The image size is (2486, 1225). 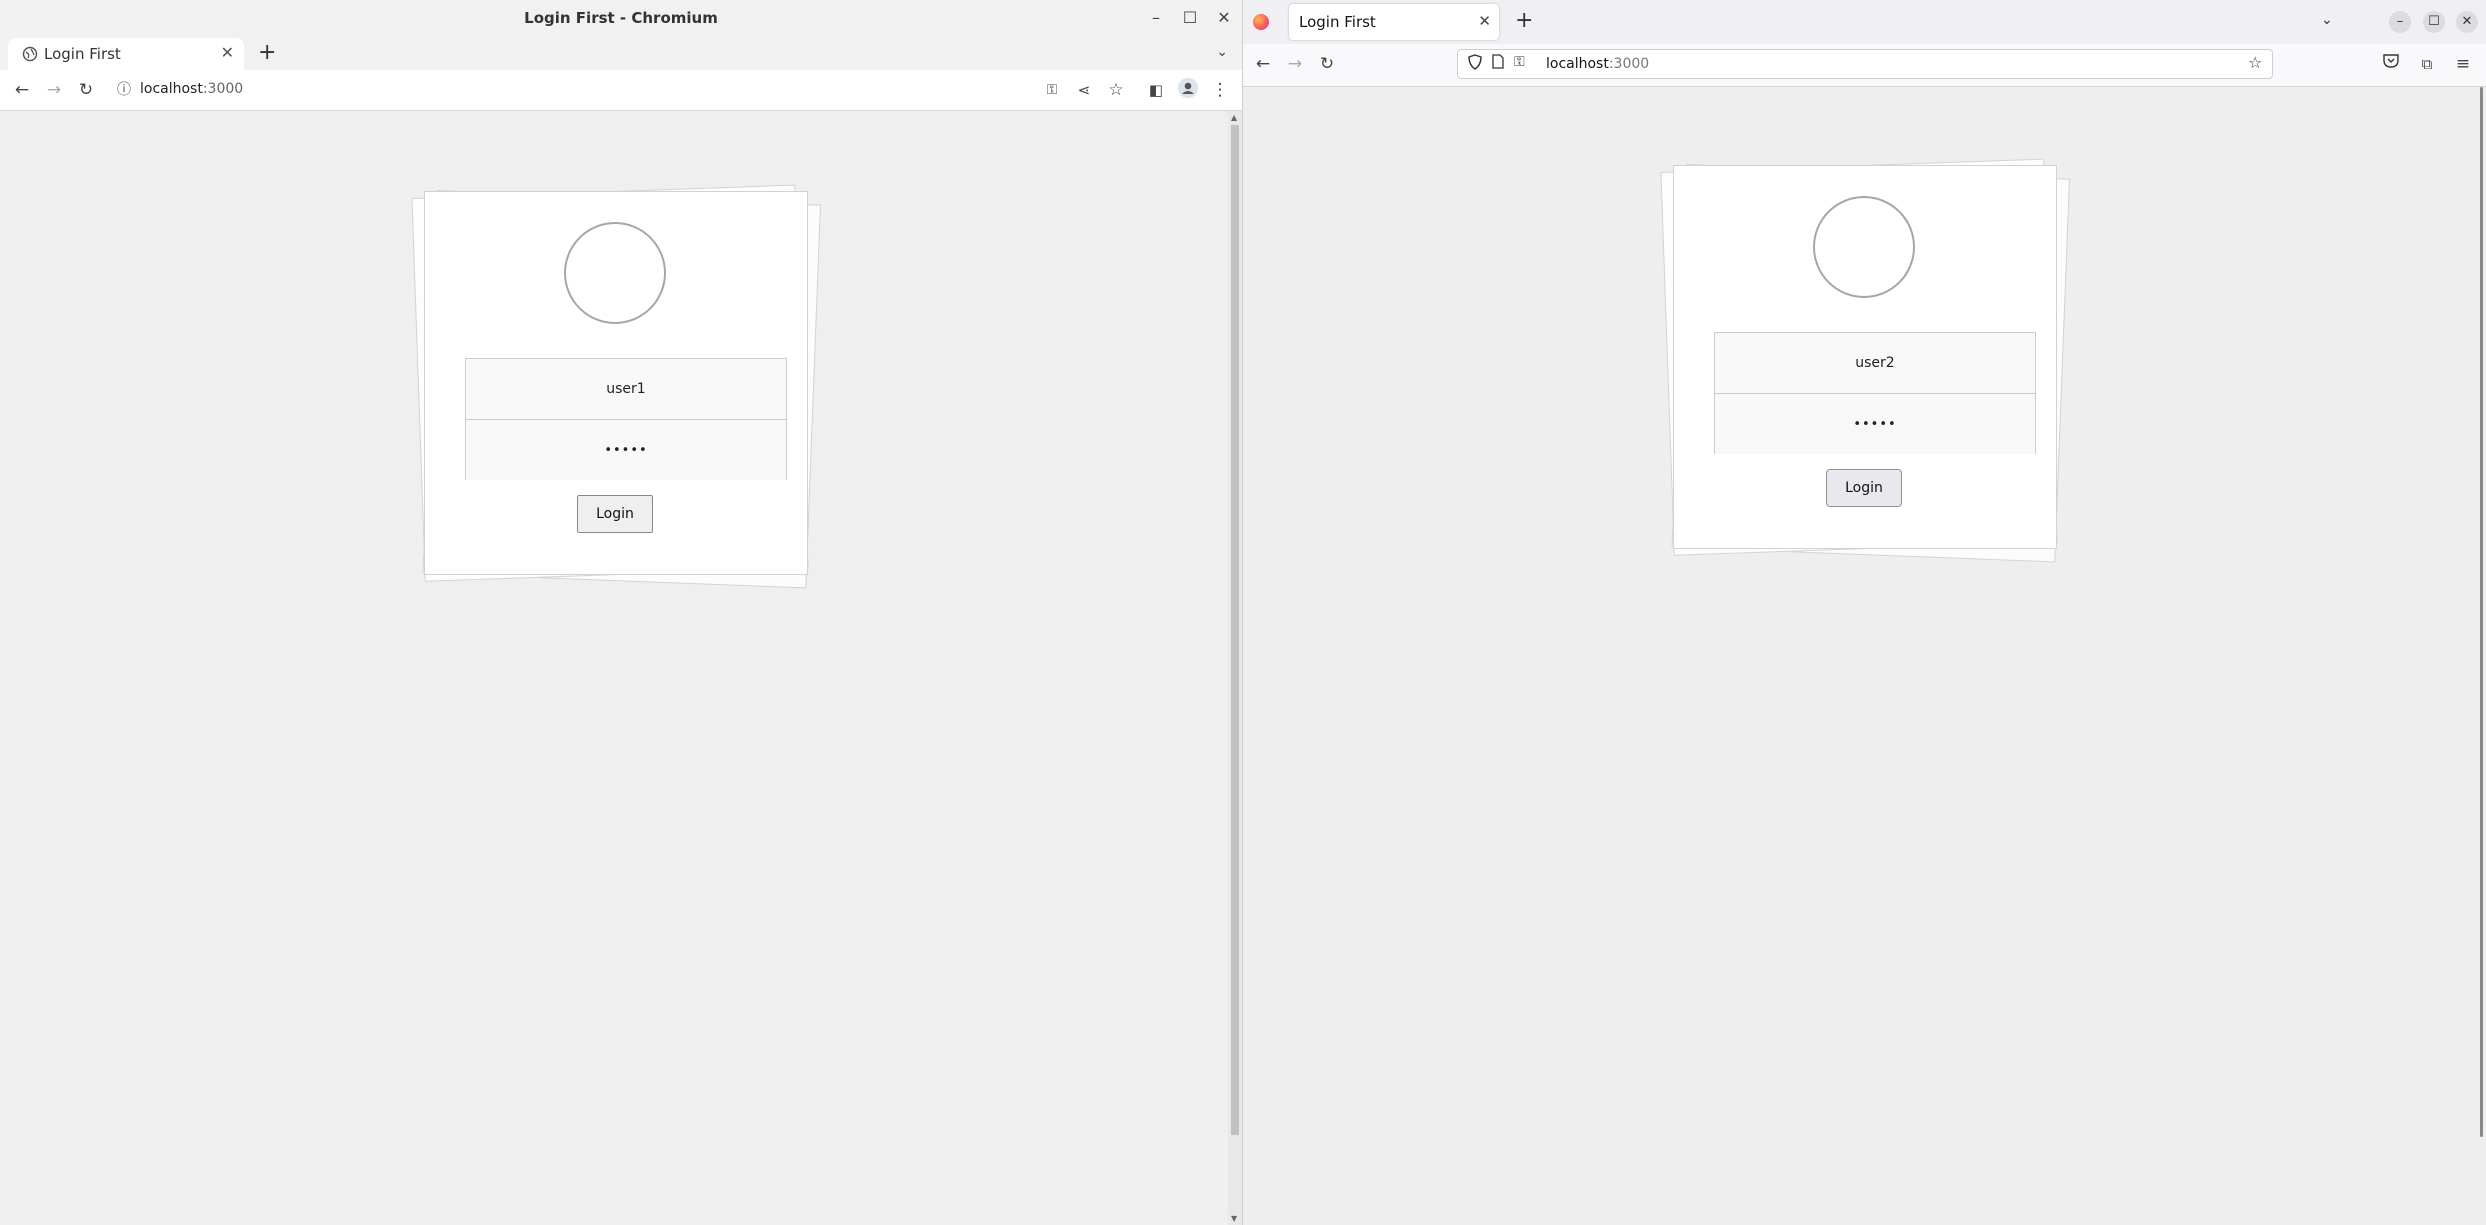 I want to click on address-bar: ⚿ localhost:3000 ☆, so click(x=1865, y=64).